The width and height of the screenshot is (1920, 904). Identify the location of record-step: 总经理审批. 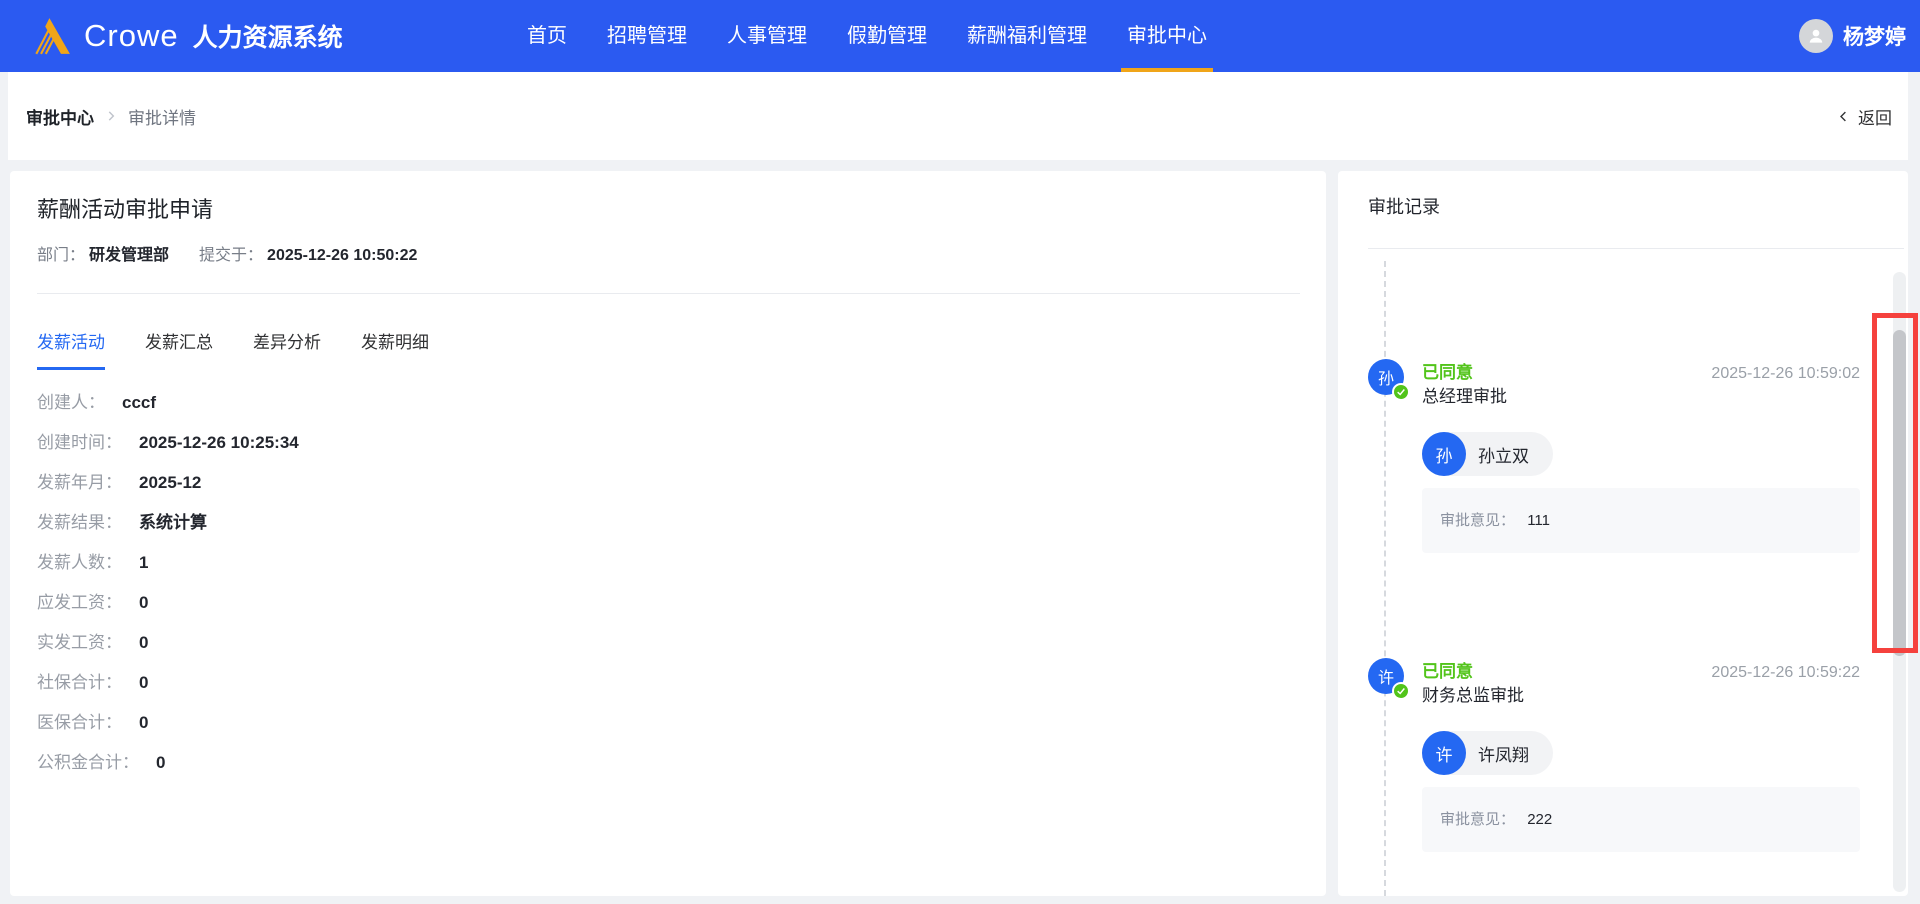
(1464, 396).